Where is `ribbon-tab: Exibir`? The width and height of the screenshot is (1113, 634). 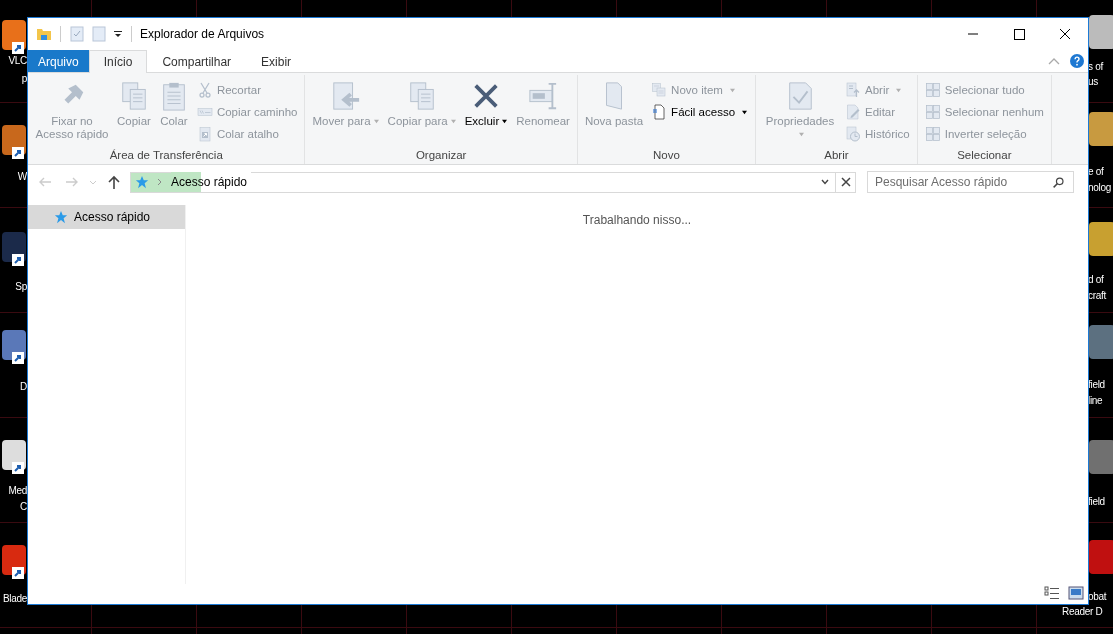 ribbon-tab: Exibir is located at coordinates (276, 61).